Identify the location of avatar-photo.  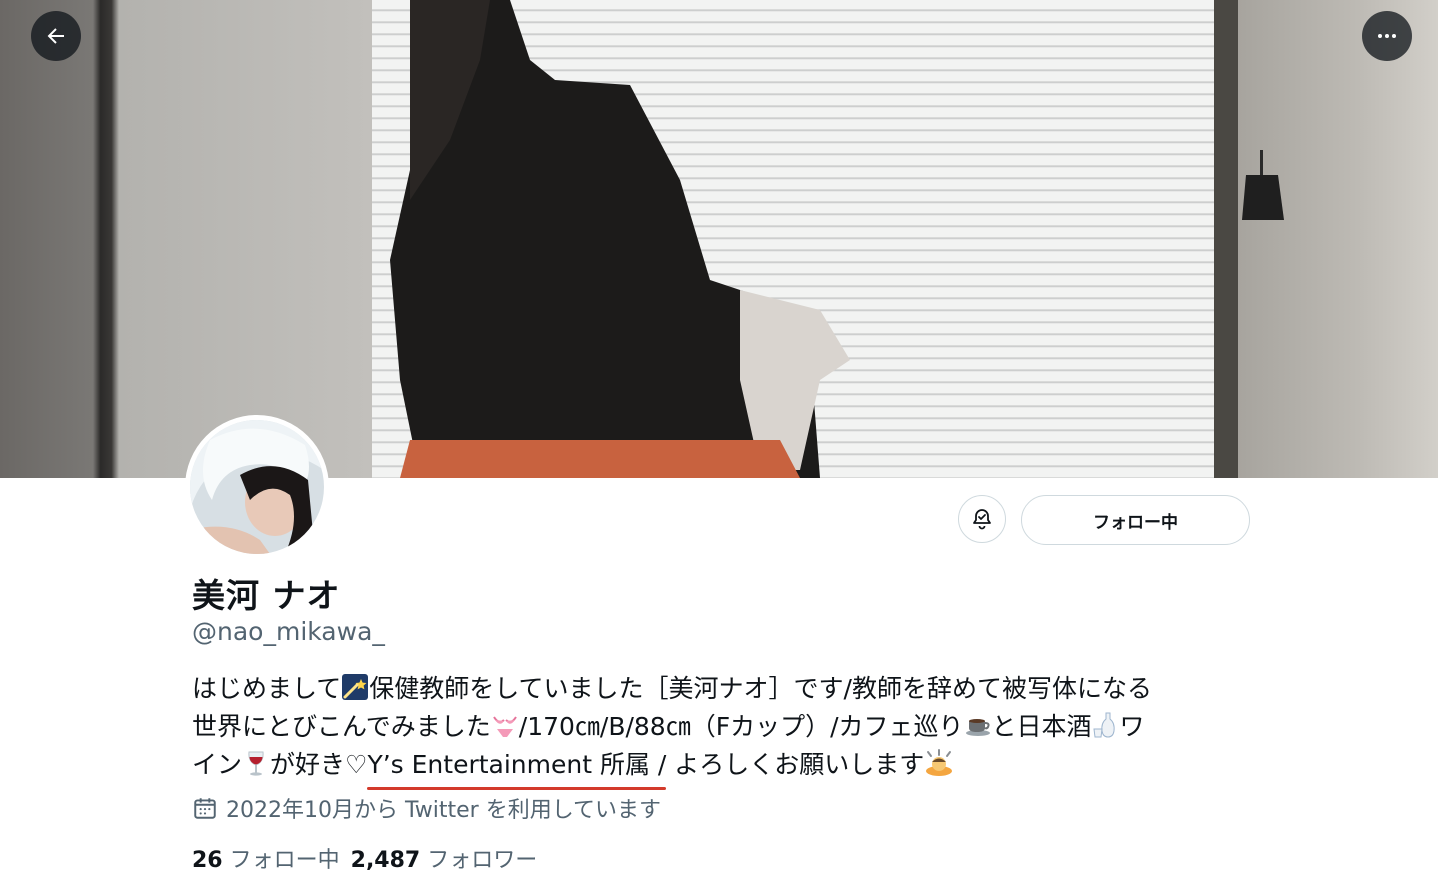
(257, 487).